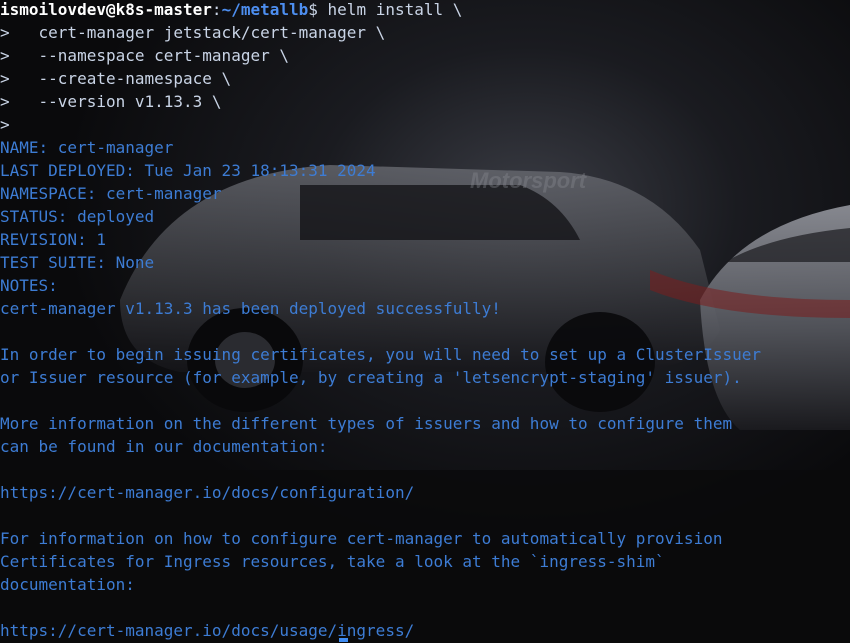  What do you see at coordinates (164, 446) in the screenshot?
I see `output-line: can be found in our documentation:` at bounding box center [164, 446].